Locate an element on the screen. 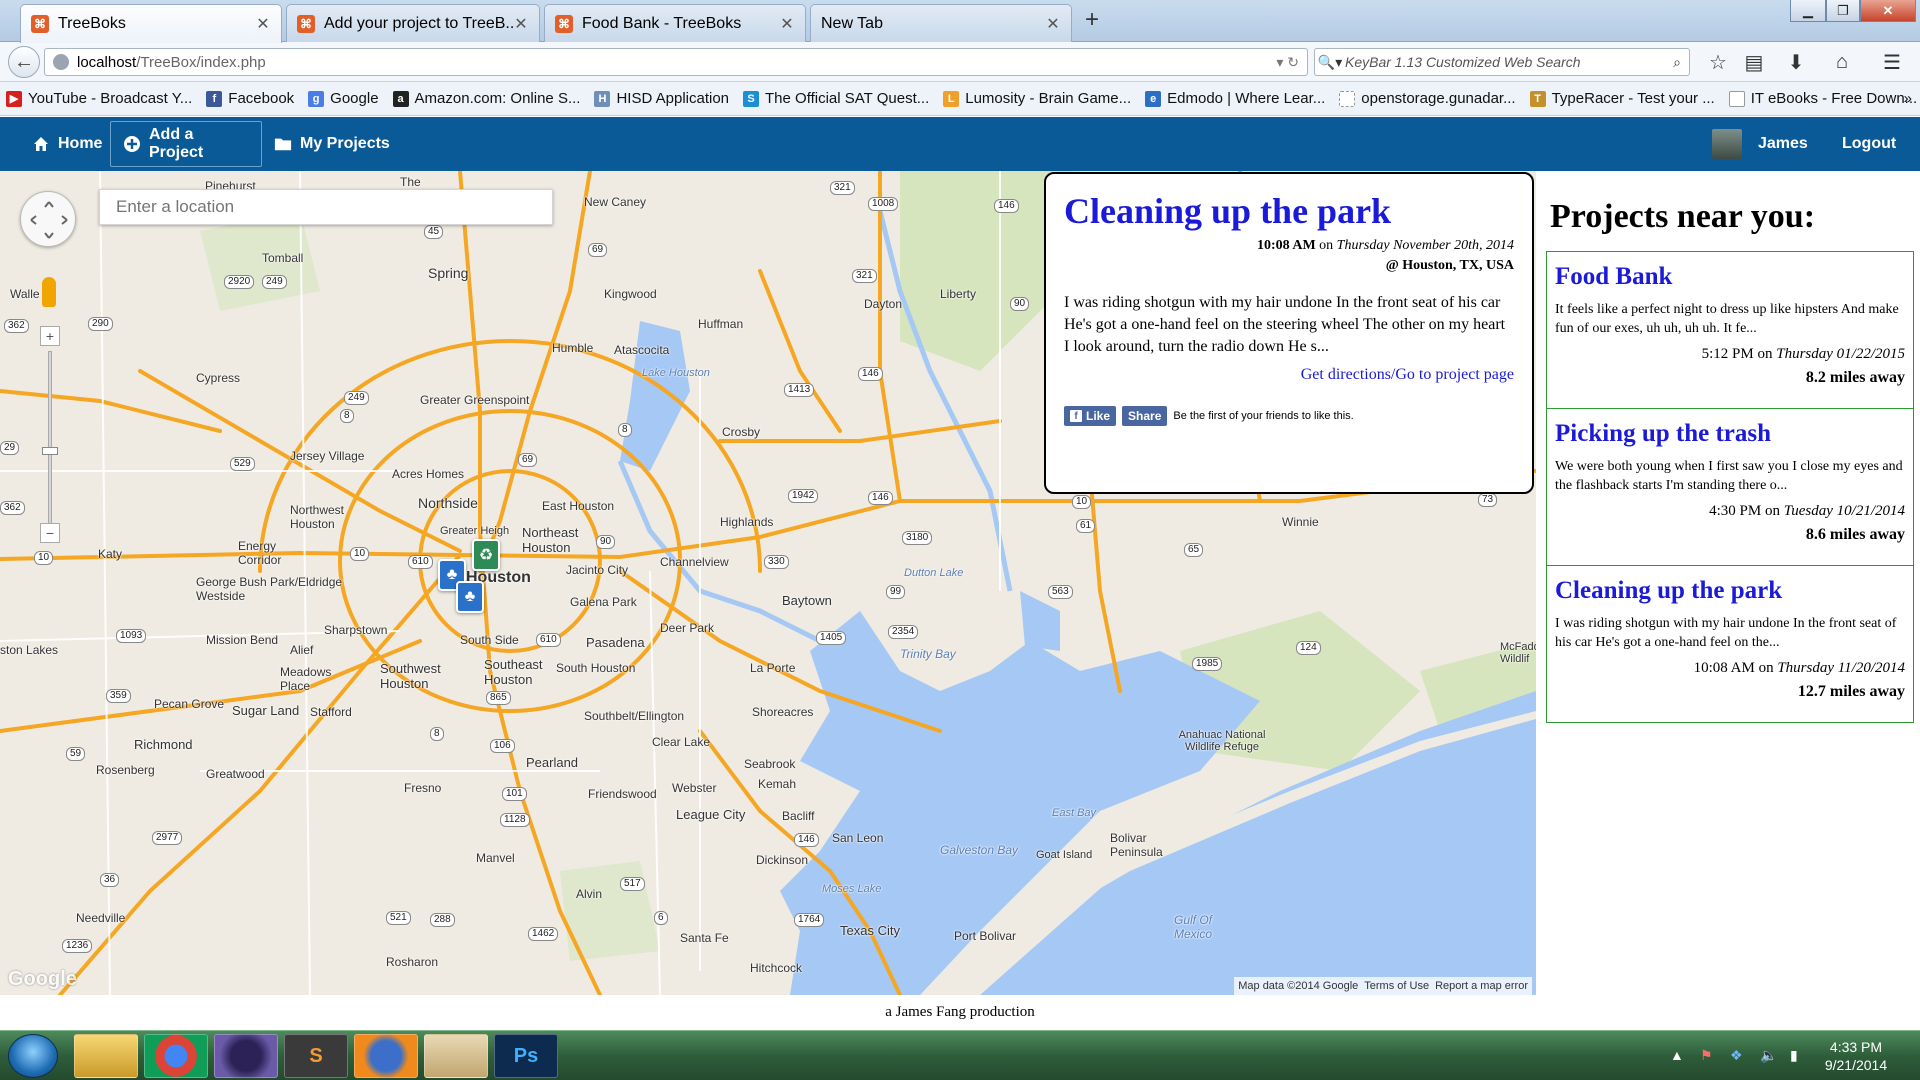  map-terms-link: Terms of Use is located at coordinates (1396, 986).